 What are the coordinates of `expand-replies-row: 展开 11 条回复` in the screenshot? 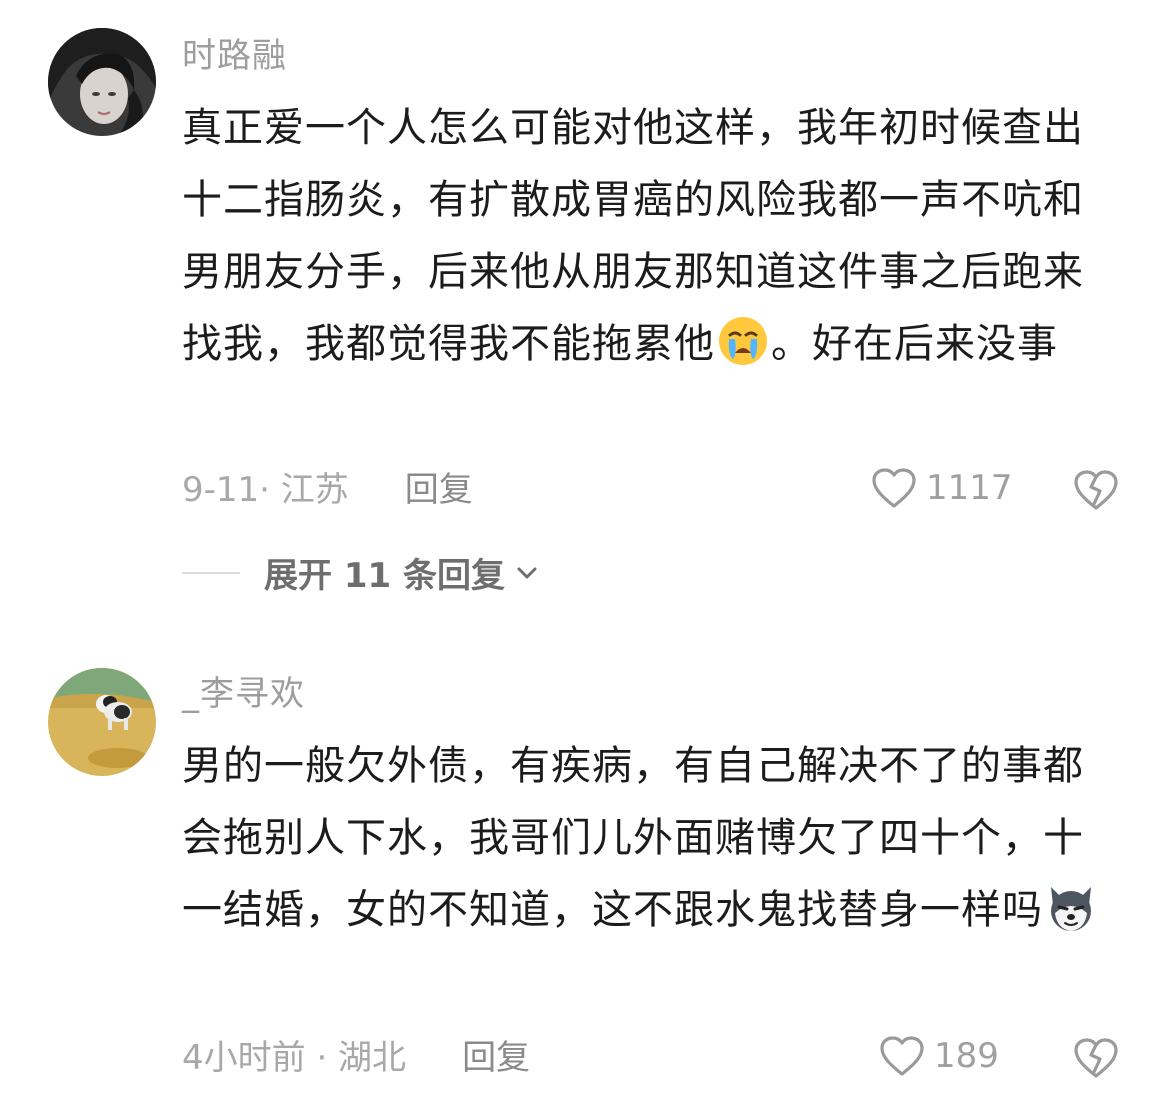 It's located at (361, 572).